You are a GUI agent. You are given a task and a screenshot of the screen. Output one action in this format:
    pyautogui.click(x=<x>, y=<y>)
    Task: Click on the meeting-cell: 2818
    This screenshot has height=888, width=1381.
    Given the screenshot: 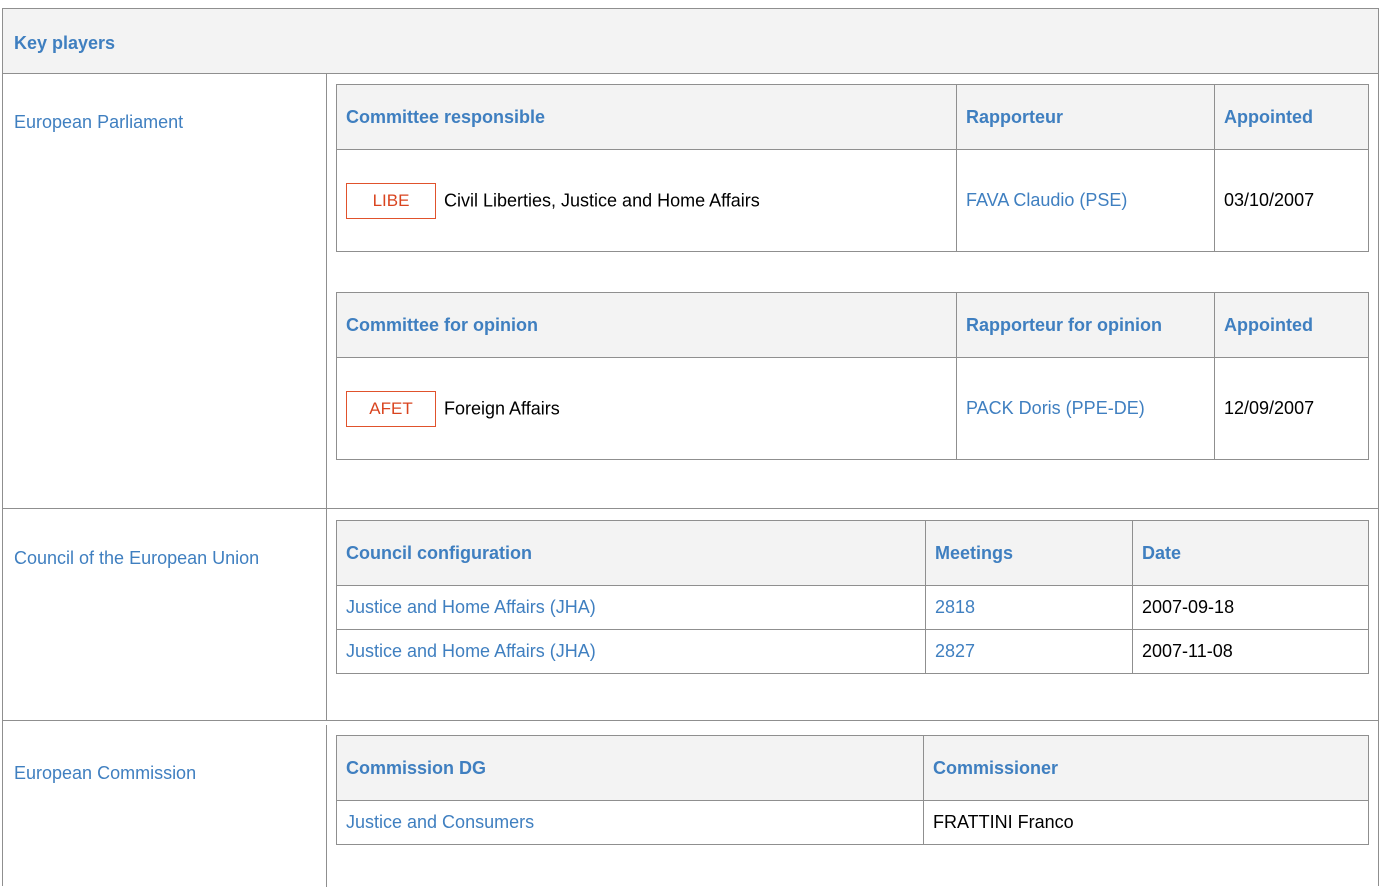 What is the action you would take?
    pyautogui.click(x=1029, y=607)
    